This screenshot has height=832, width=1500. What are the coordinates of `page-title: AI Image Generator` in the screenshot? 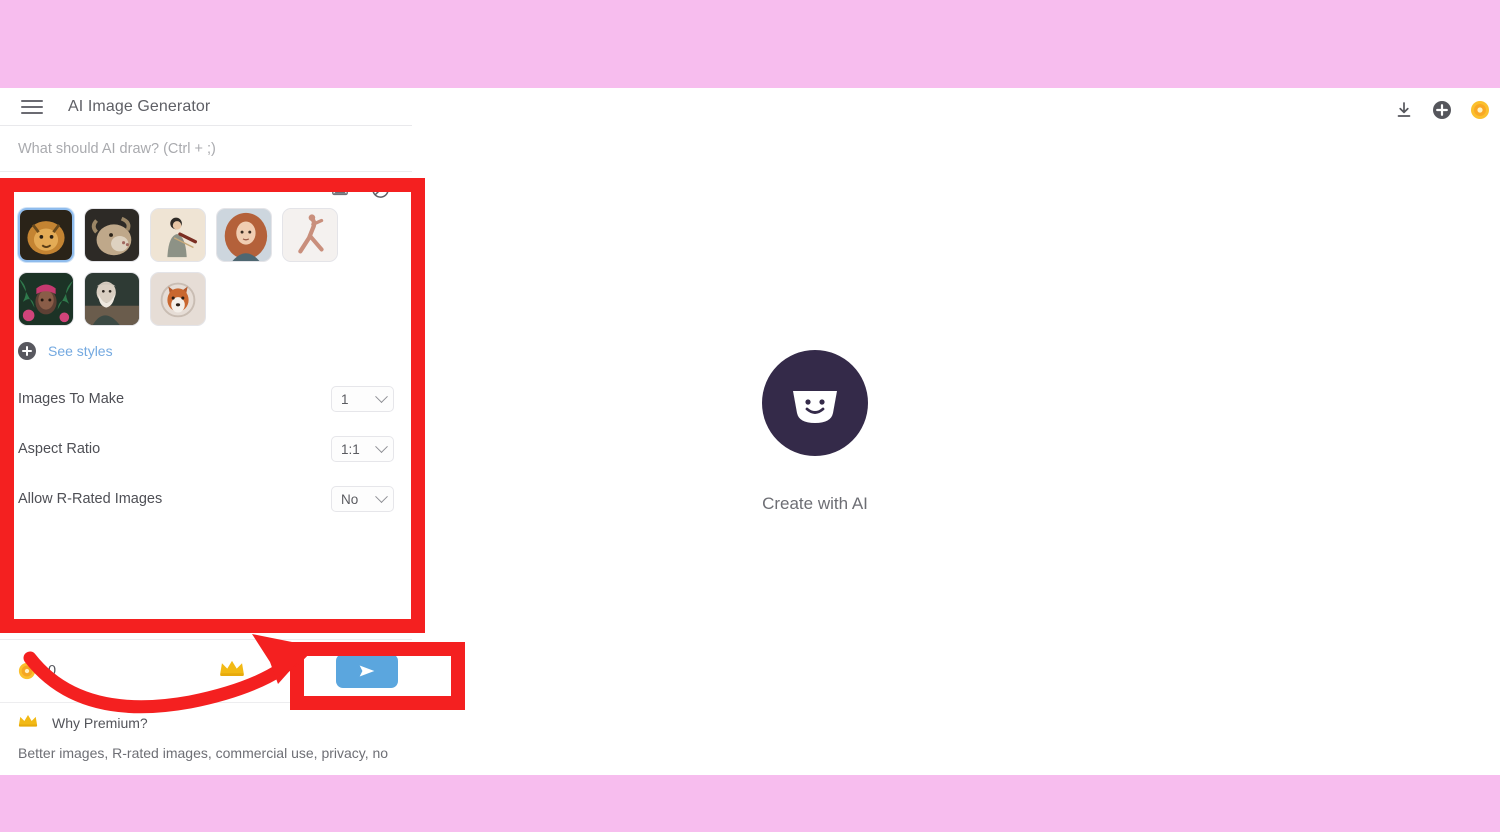 It's located at (139, 106).